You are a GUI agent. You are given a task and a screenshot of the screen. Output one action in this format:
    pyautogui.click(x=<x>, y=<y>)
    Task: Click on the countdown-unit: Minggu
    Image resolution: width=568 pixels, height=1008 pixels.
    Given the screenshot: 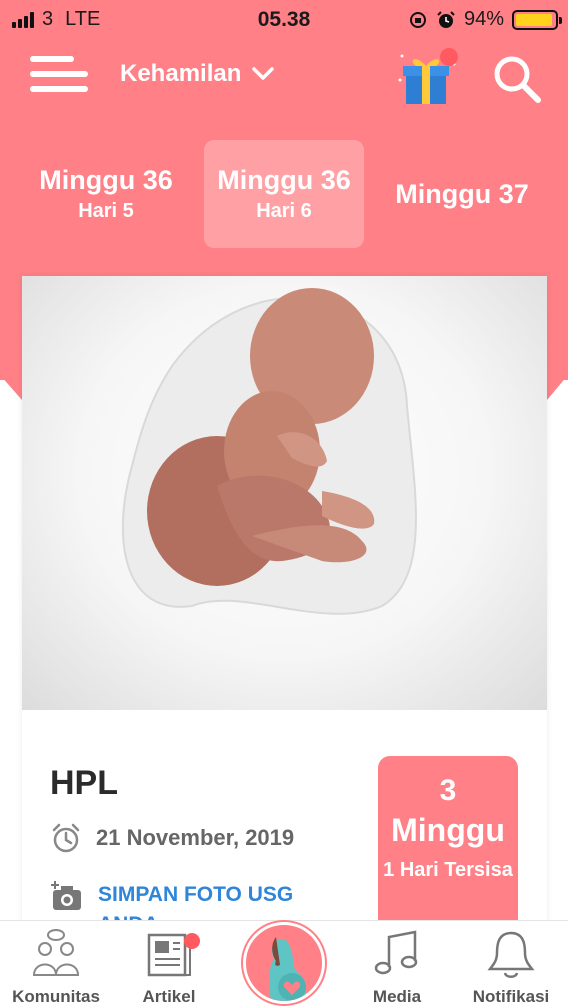 What is the action you would take?
    pyautogui.click(x=448, y=830)
    